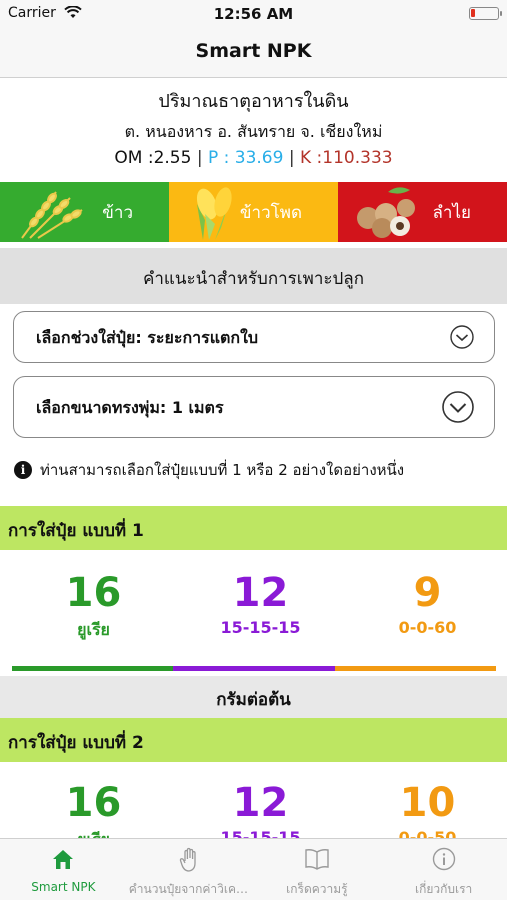 The image size is (507, 900). Describe the element at coordinates (443, 859) in the screenshot. I see `info-icon` at that location.